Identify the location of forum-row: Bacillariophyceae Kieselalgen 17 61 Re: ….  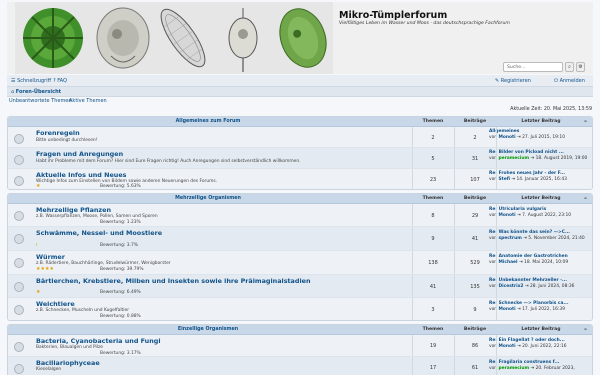
(300, 366).